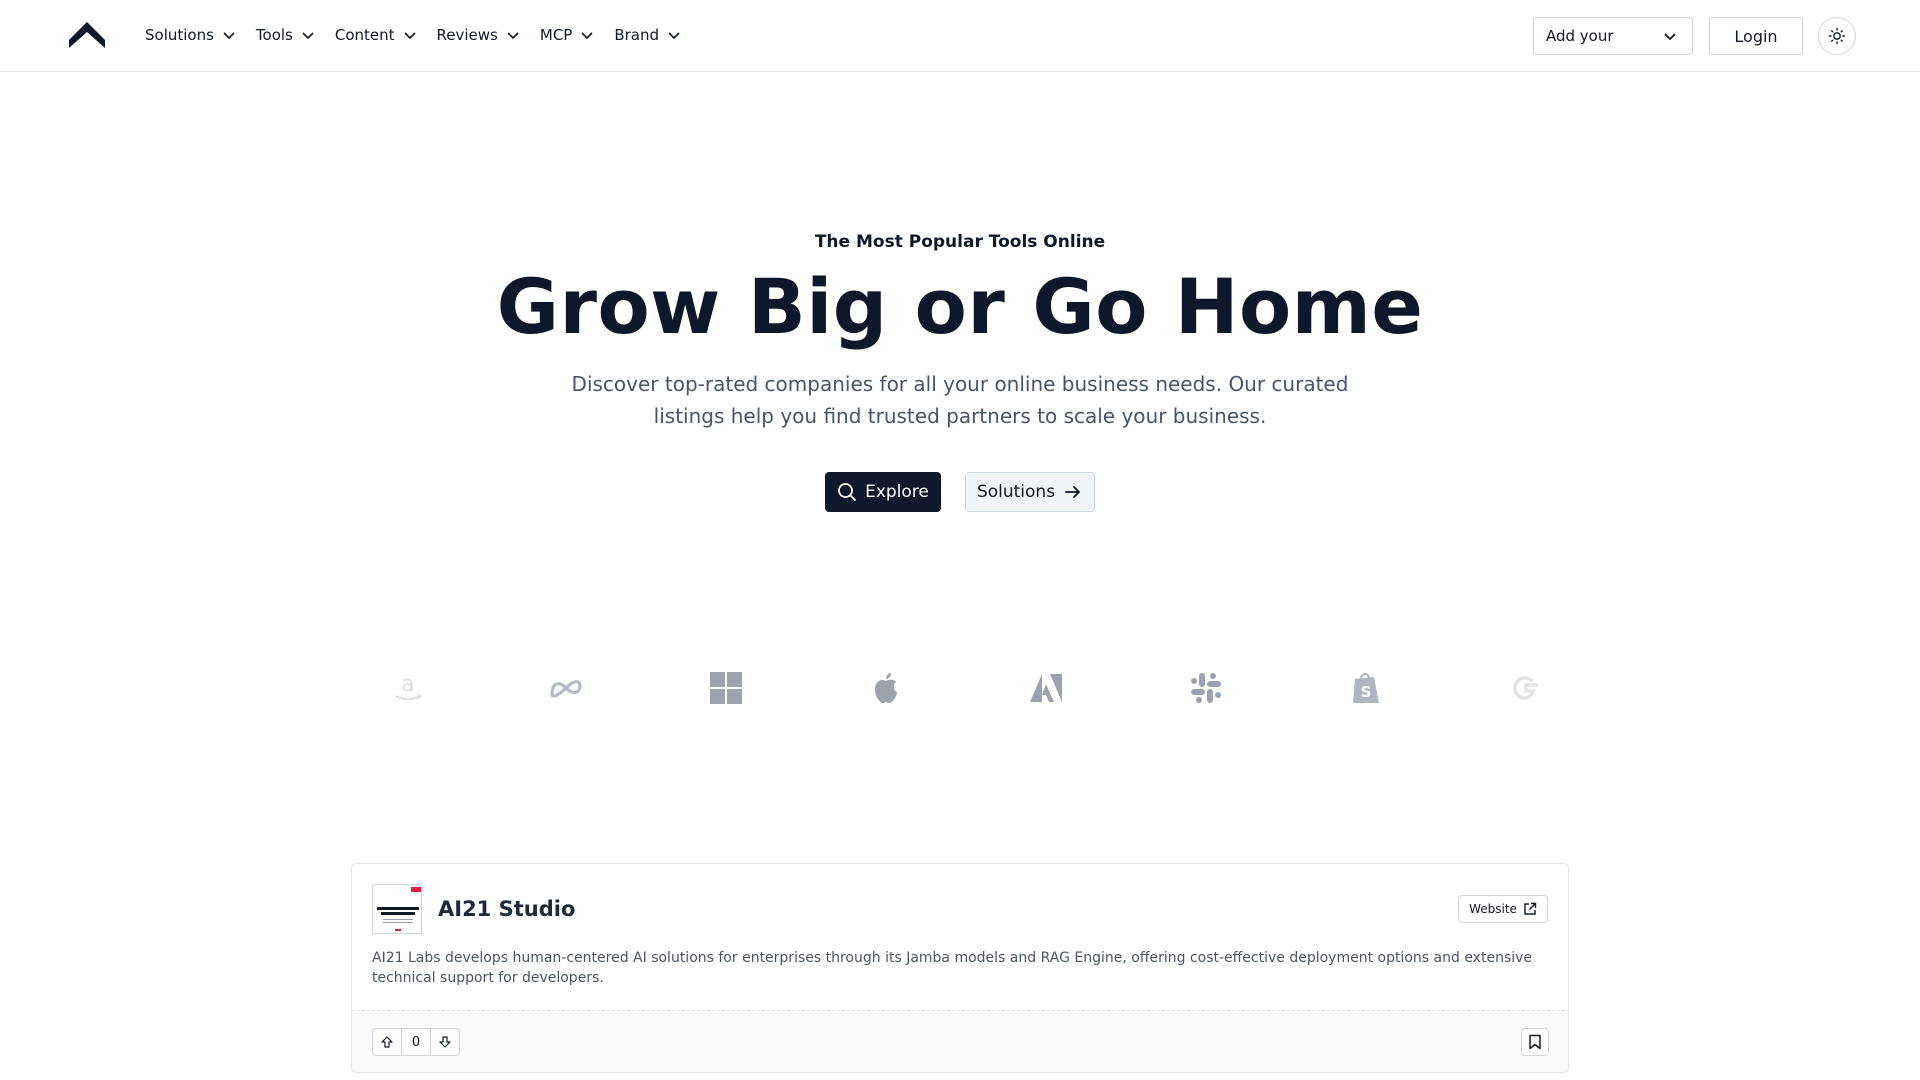 This screenshot has height=1080, width=1920. Describe the element at coordinates (1526, 688) in the screenshot. I see `google-logo-icon` at that location.